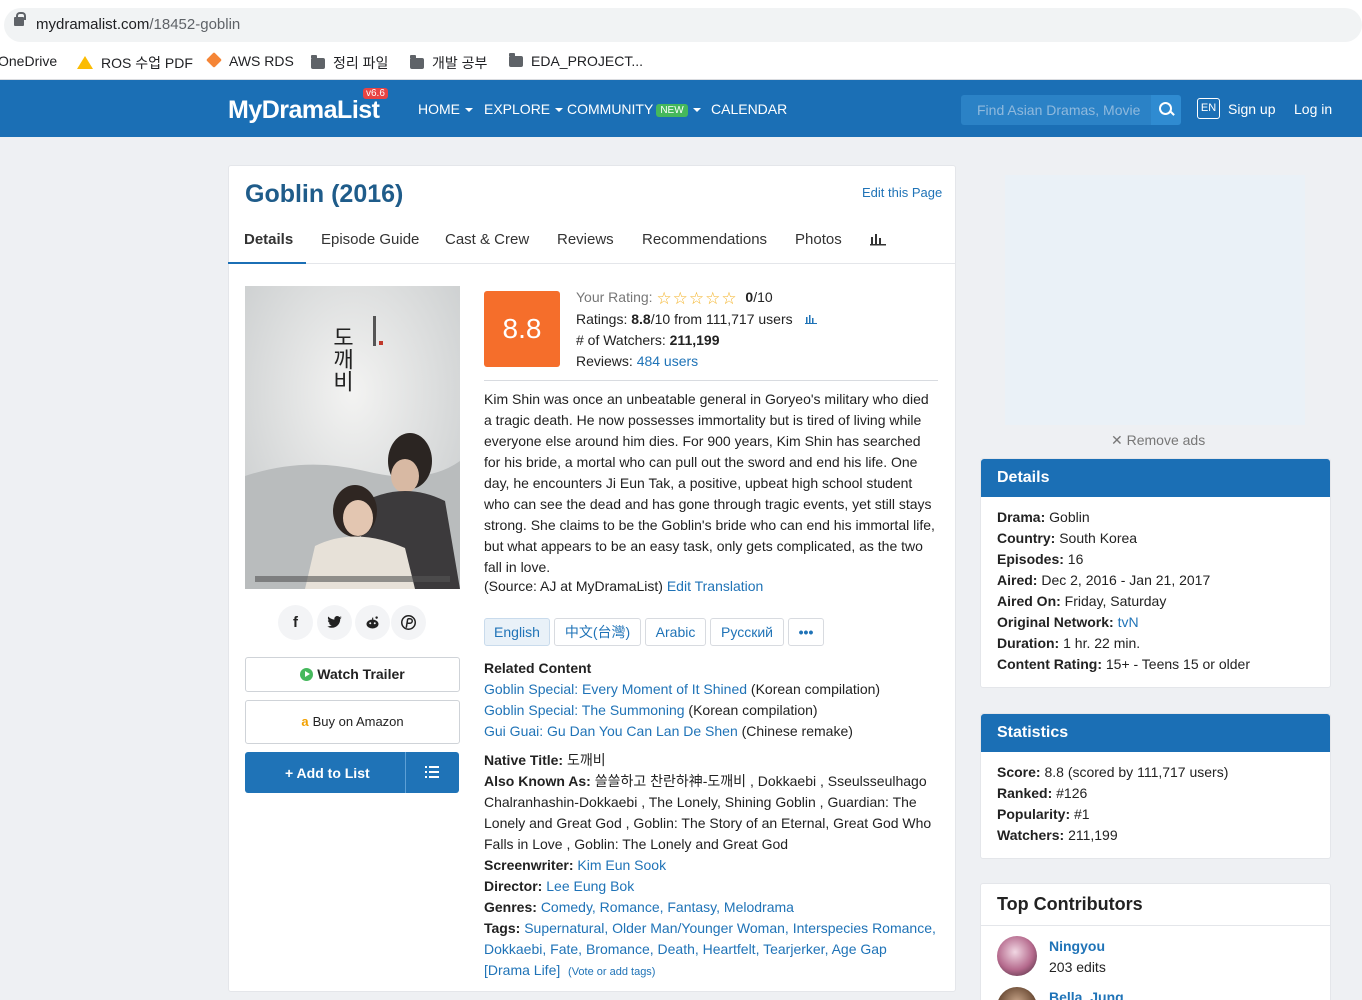 Image resolution: width=1362 pixels, height=1000 pixels. What do you see at coordinates (621, 865) in the screenshot?
I see `screenwriter-link: Kim Eun Sook` at bounding box center [621, 865].